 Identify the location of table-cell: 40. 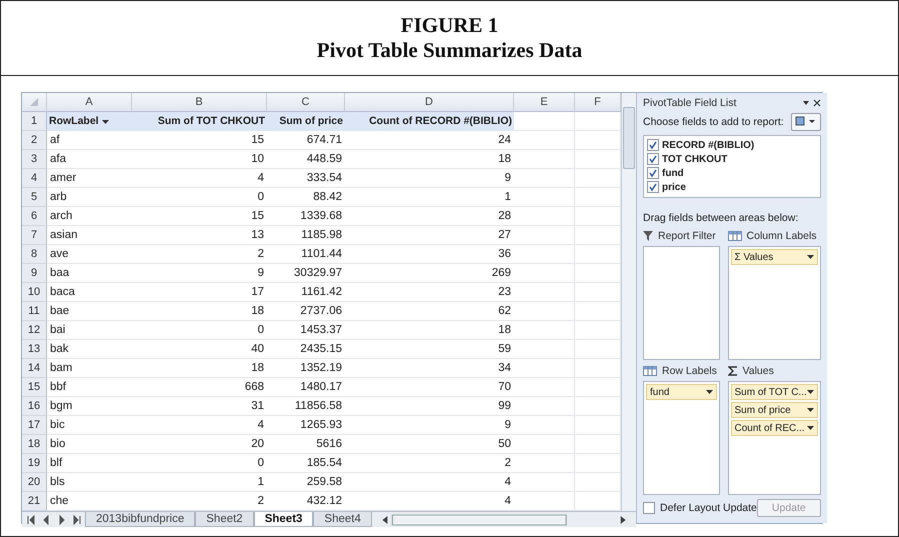
(199, 349).